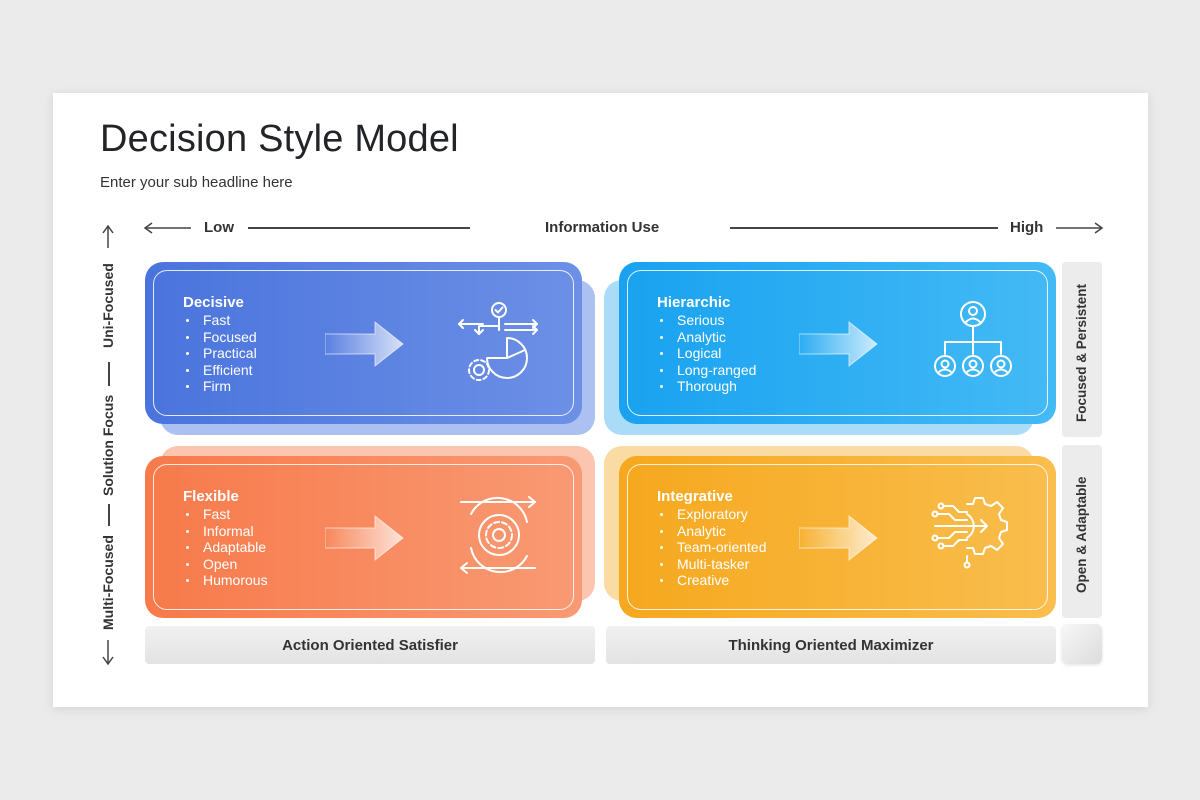 This screenshot has height=800, width=1200. Describe the element at coordinates (498, 341) in the screenshot. I see `decision-gear-chart-icon` at that location.